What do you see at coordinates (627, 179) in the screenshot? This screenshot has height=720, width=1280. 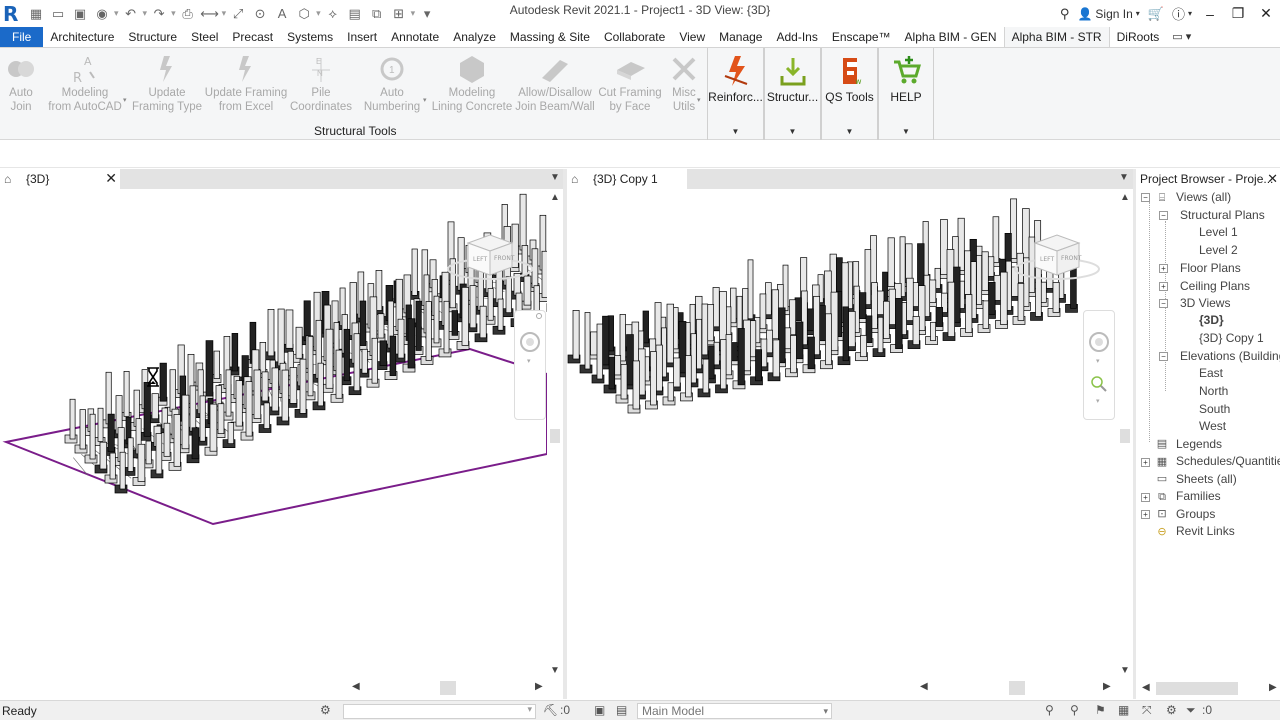 I see `view-tab-3d-copy-1: ⌂ {3D} Copy 1` at bounding box center [627, 179].